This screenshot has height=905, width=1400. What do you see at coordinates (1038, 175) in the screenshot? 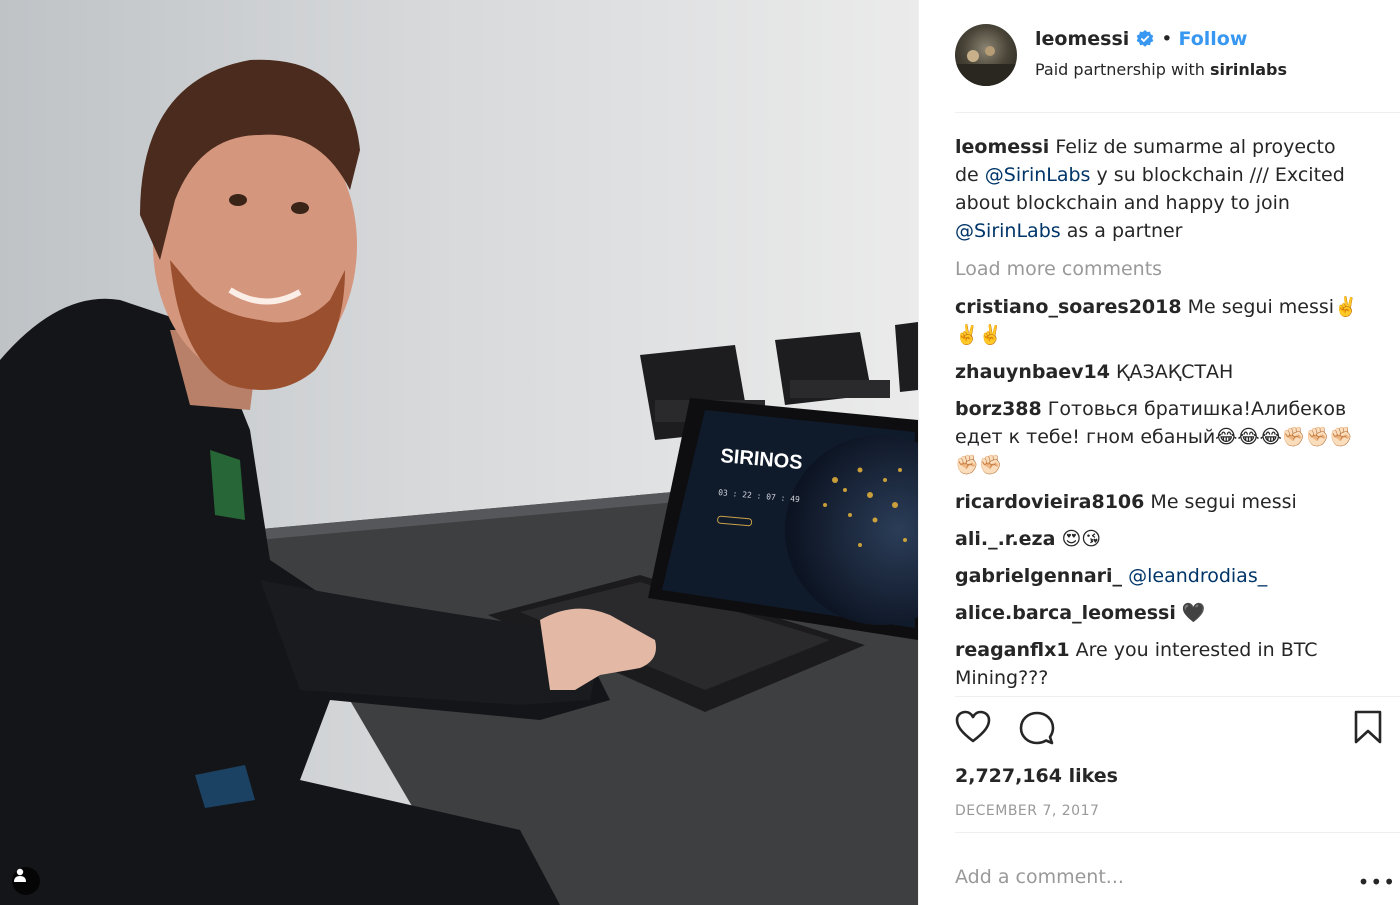
I see `caption-mention-1: @SirinLabs` at bounding box center [1038, 175].